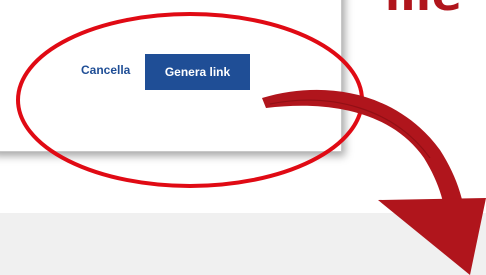  I want to click on arrow-head-icon, so click(432, 236).